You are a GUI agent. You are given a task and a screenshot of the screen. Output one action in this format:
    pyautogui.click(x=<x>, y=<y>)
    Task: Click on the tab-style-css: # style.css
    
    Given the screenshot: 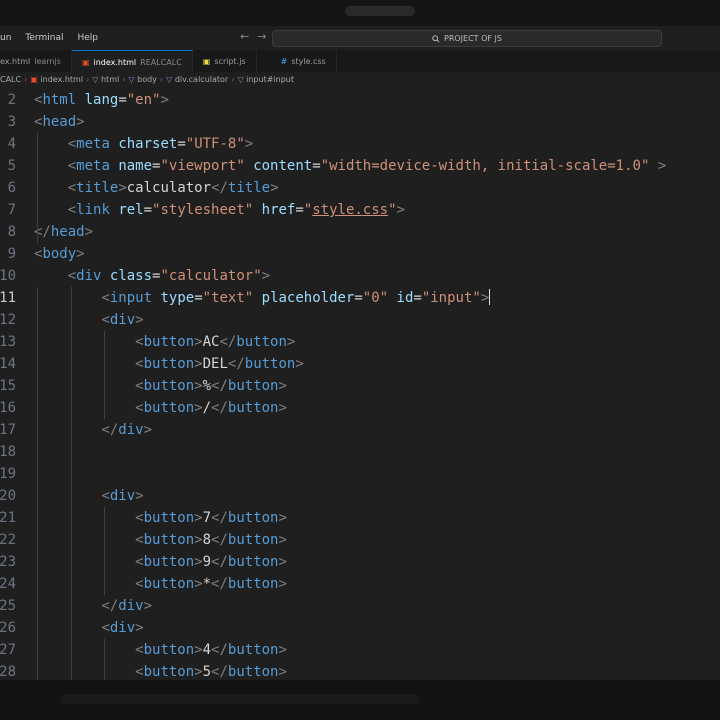 What is the action you would take?
    pyautogui.click(x=297, y=61)
    